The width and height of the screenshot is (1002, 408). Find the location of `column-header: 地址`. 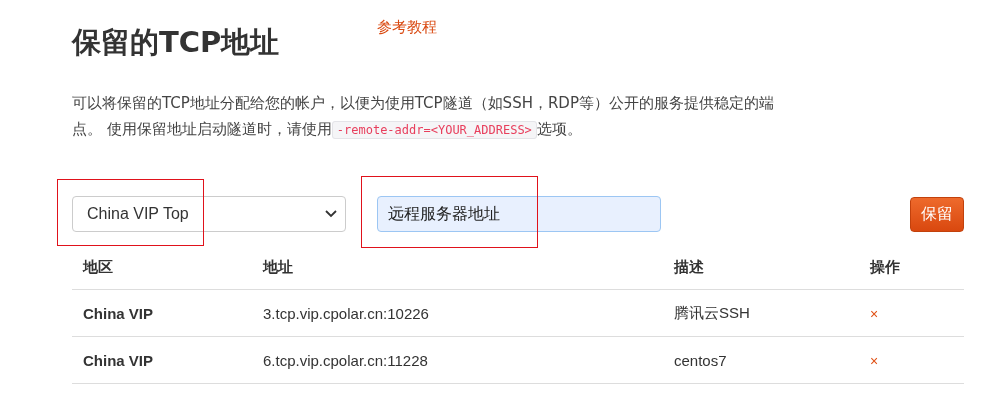

column-header: 地址 is located at coordinates (457, 267).